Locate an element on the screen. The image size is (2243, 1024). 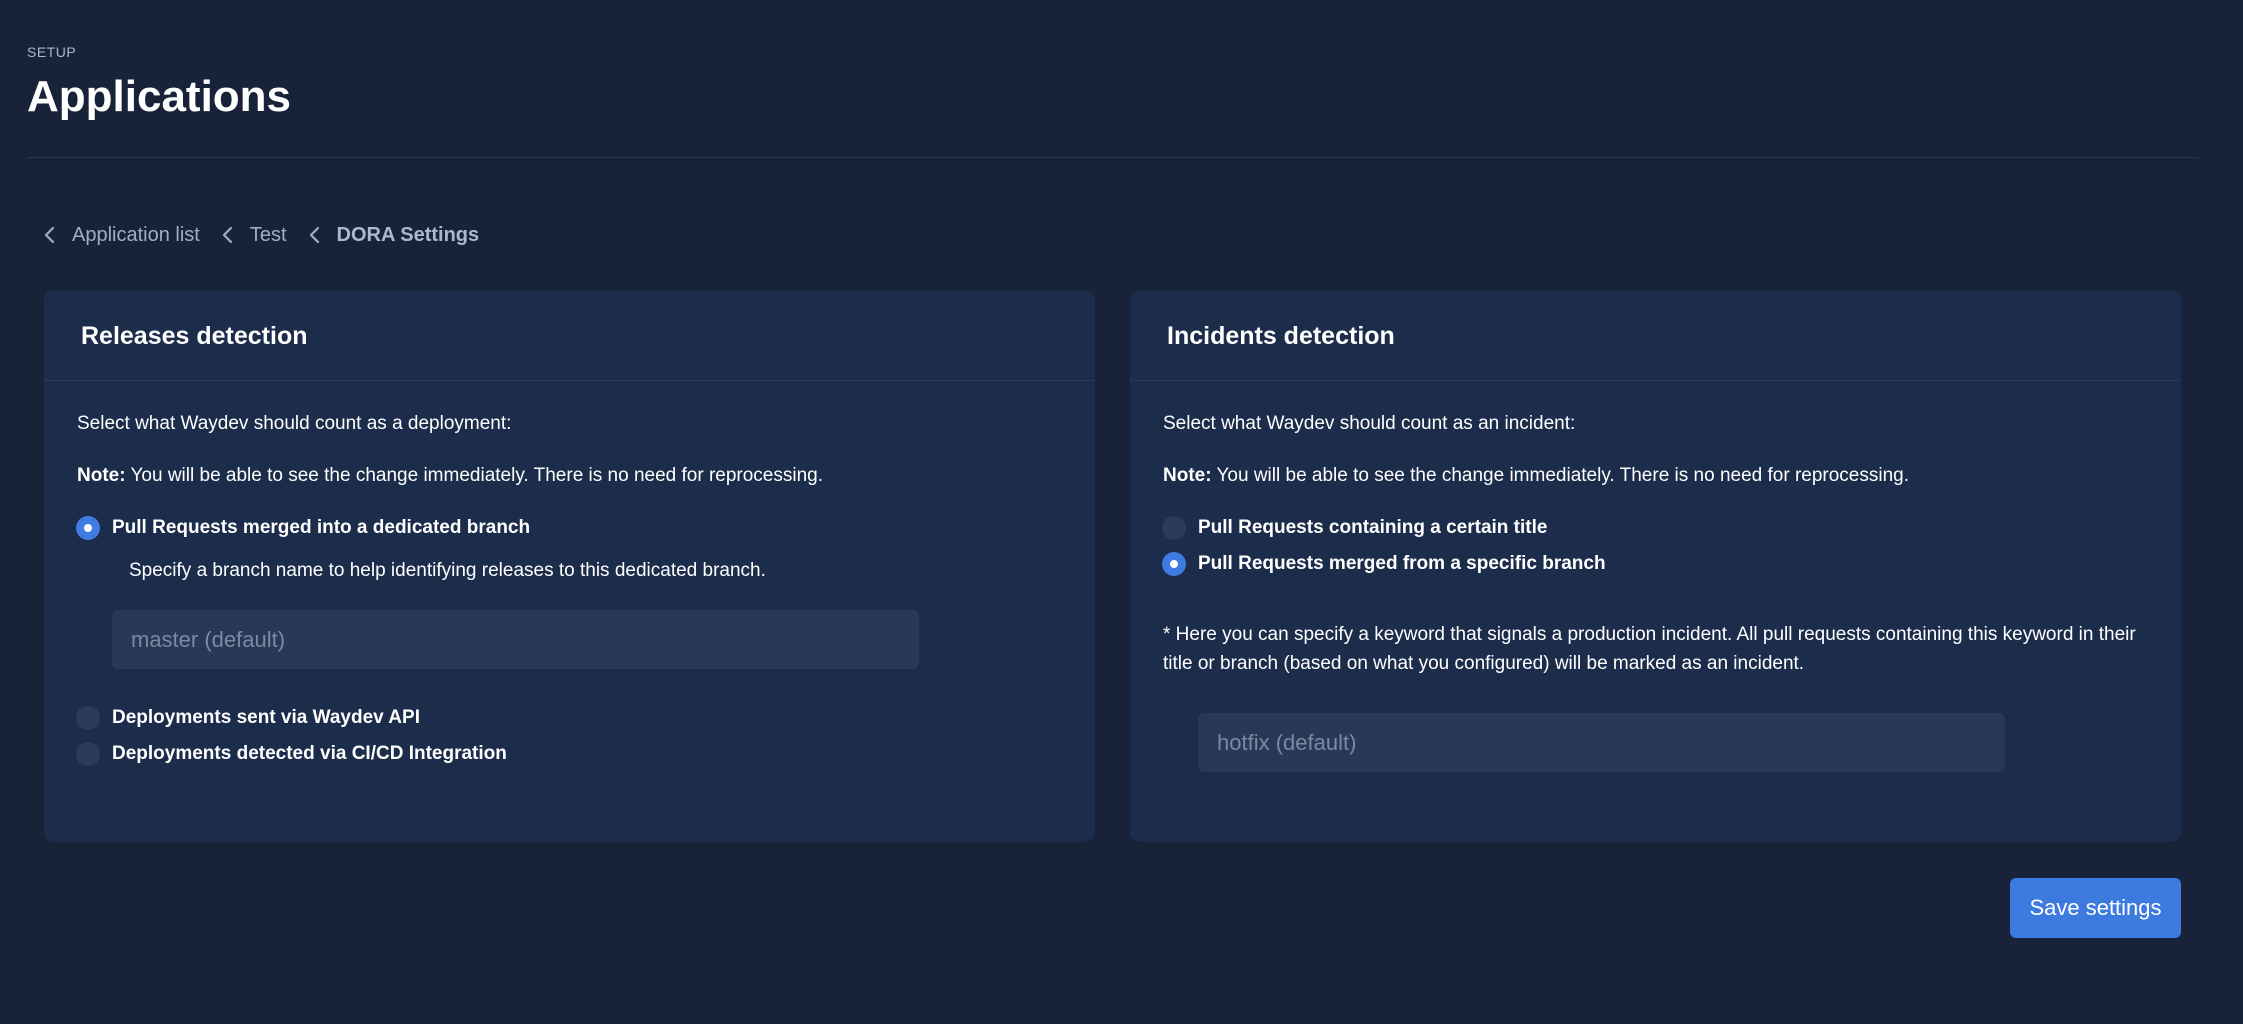
incident-keyword-input is located at coordinates (1601, 742).